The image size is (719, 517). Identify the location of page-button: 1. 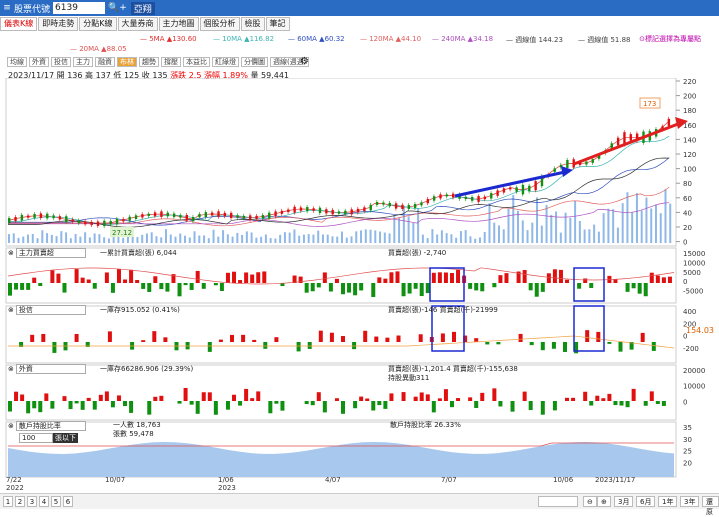
(8, 501).